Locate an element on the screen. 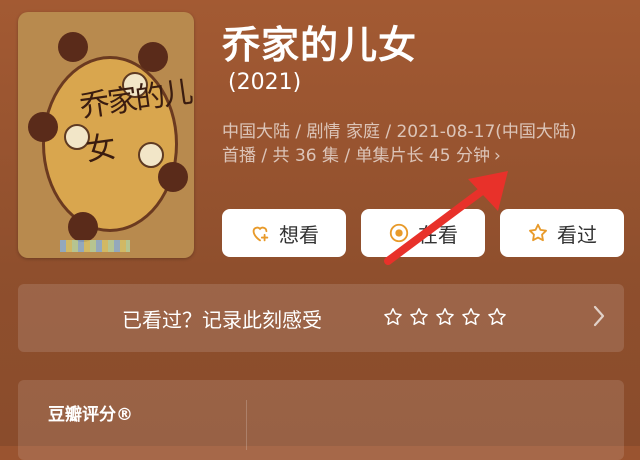 The image size is (640, 460). watched-label: 看过 is located at coordinates (577, 234).